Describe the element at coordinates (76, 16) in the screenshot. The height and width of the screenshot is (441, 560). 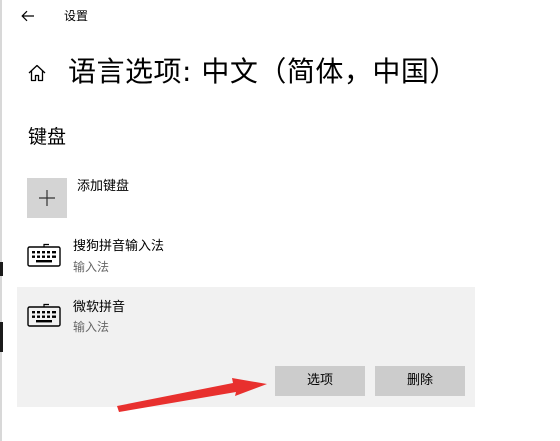
I see `app-title: 设置` at that location.